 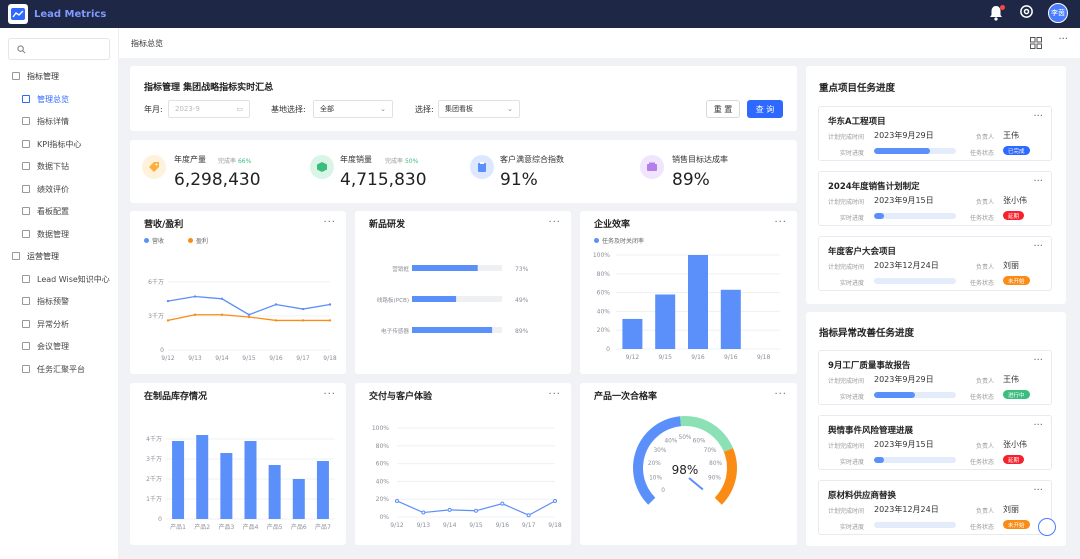 What do you see at coordinates (852, 153) in the screenshot?
I see `progress-label: 实时进度` at bounding box center [852, 153].